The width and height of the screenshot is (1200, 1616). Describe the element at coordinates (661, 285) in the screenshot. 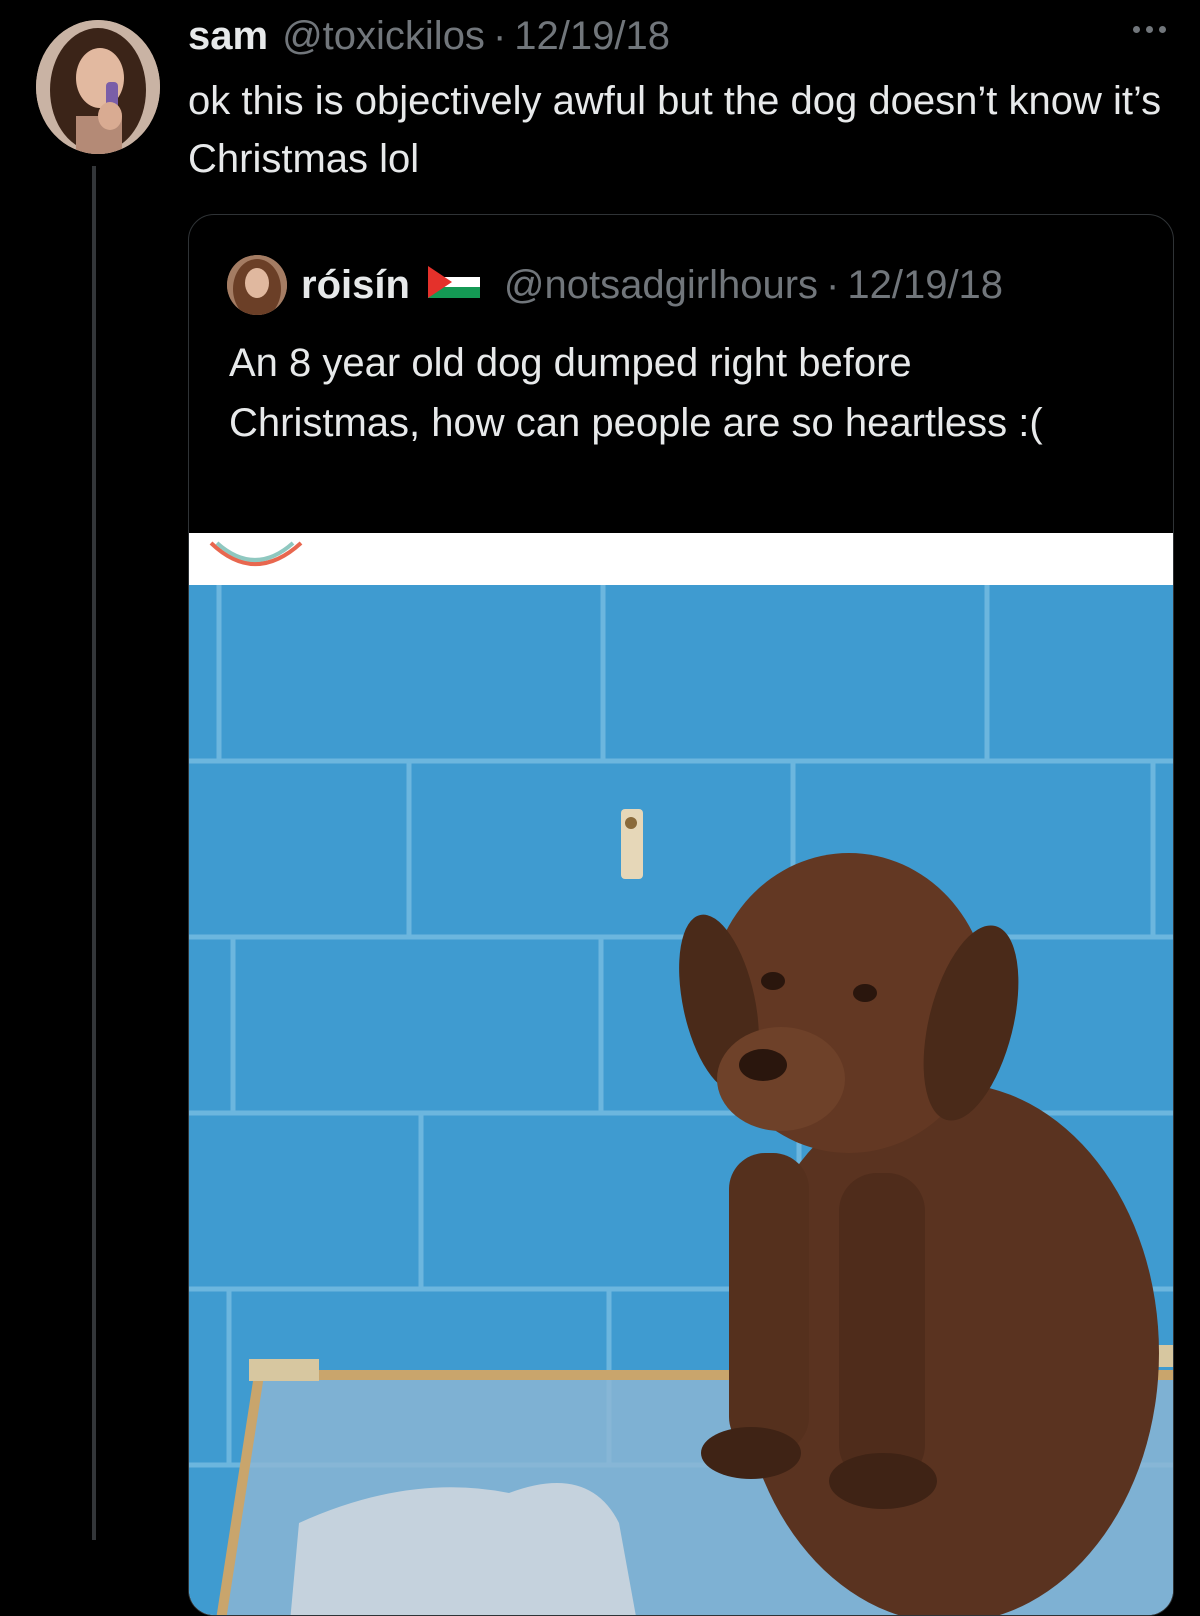

I see `quoted-author-handle: @notsadgirlhours` at that location.